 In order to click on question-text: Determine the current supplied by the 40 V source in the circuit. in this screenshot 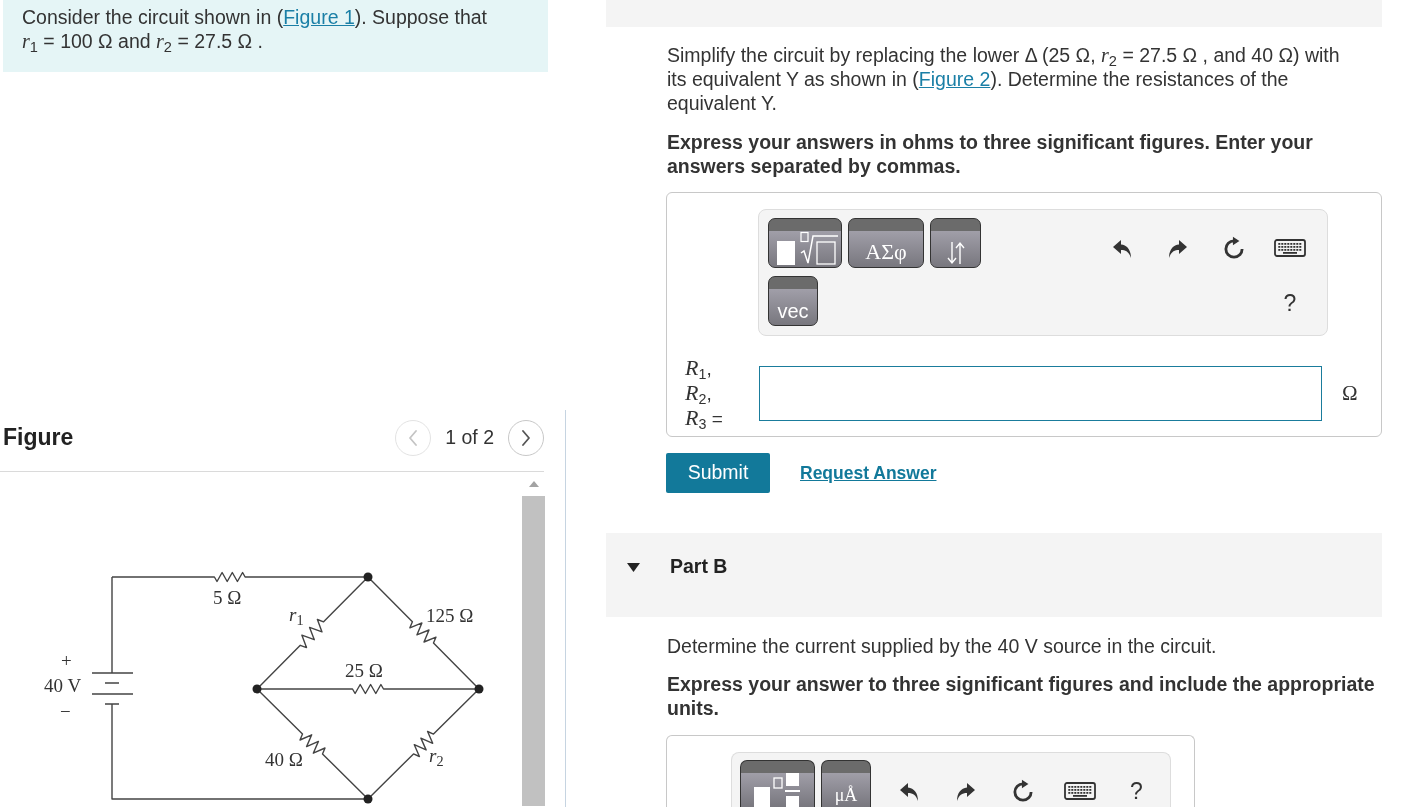, I will do `click(942, 646)`.